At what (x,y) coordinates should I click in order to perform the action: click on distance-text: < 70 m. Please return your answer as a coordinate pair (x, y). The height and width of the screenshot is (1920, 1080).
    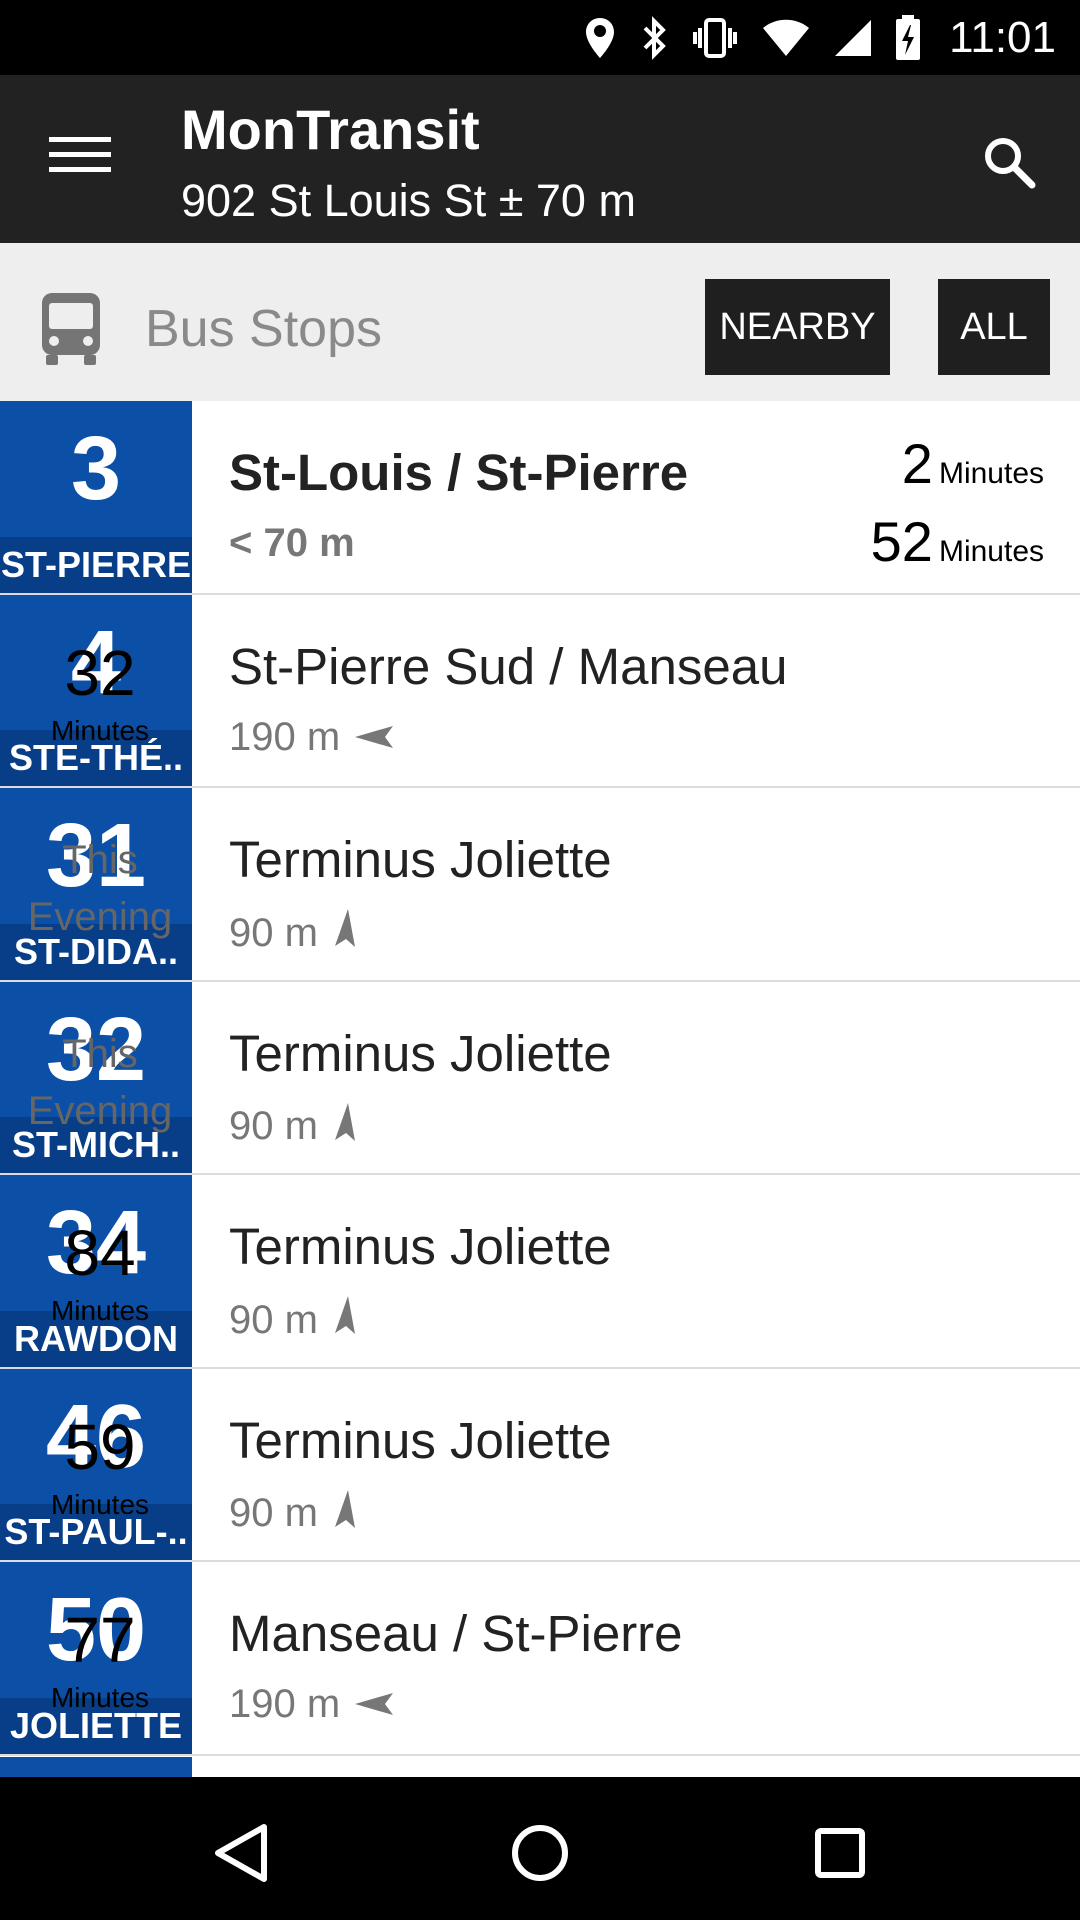
    Looking at the image, I should click on (292, 543).